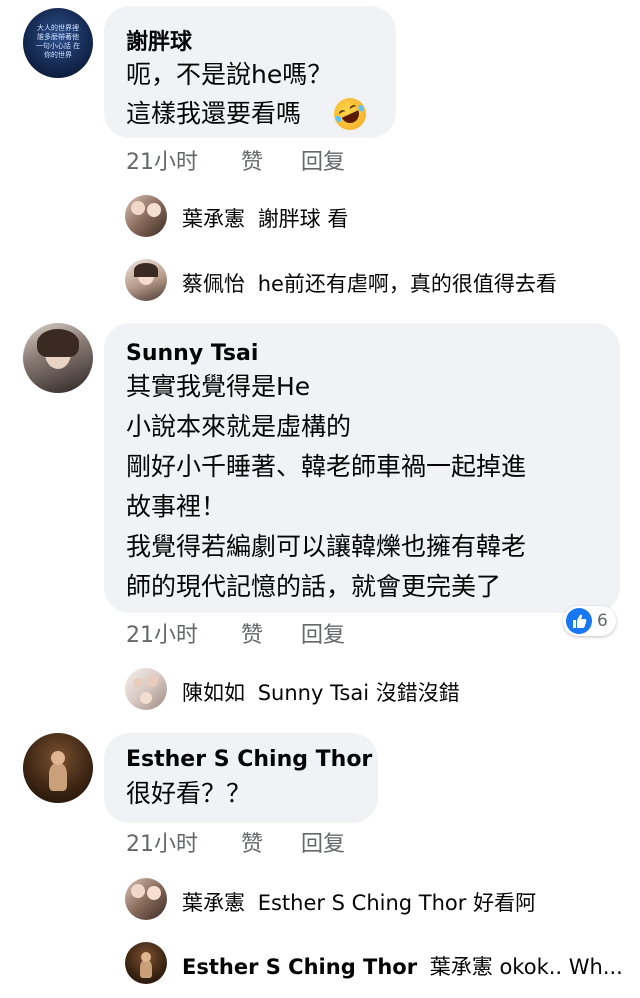 The height and width of the screenshot is (998, 640). Describe the element at coordinates (407, 284) in the screenshot. I see `reply-text: he前还有虐啊，真的很值得去看` at that location.